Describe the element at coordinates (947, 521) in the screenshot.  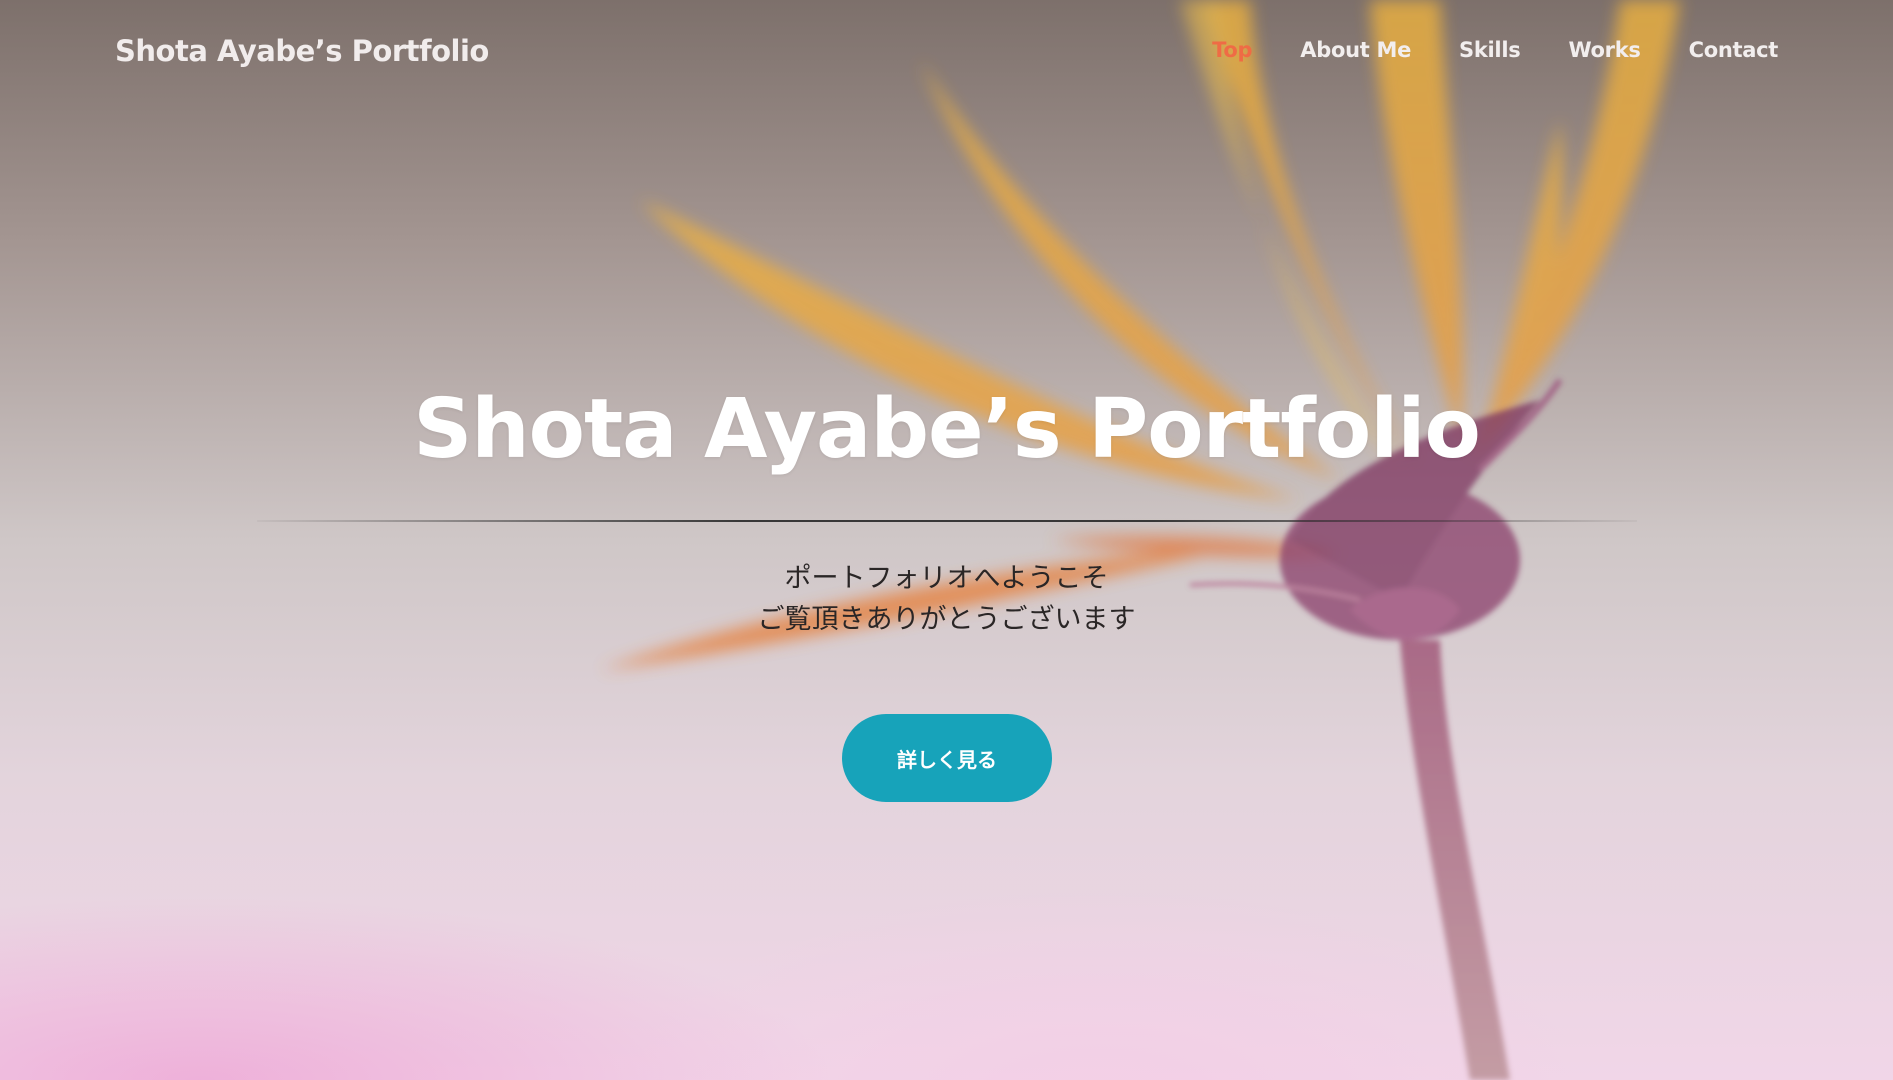
I see `hero-divider` at that location.